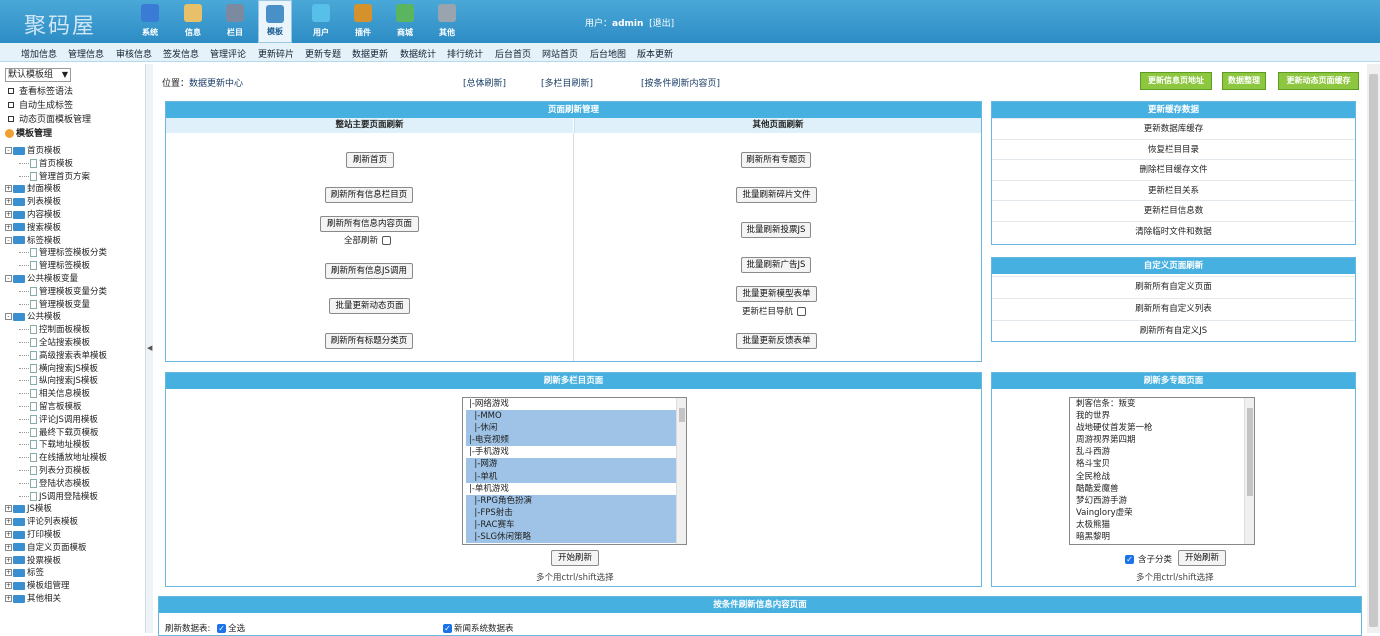 The width and height of the screenshot is (1380, 636). What do you see at coordinates (134, 53) in the screenshot?
I see `menu-item: 审核信息` at bounding box center [134, 53].